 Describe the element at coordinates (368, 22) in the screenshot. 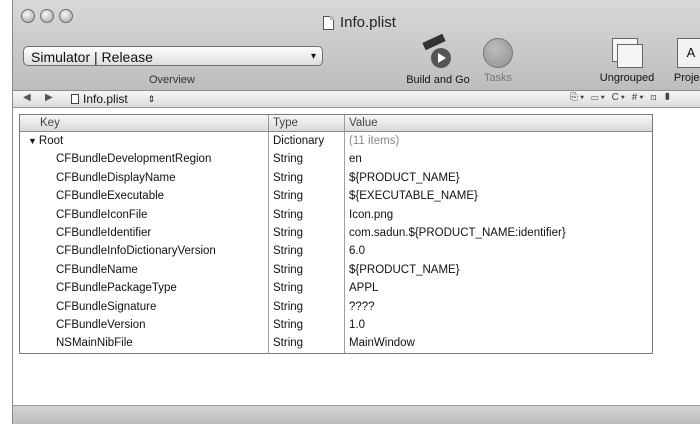

I see `window-title-text: Info.plist` at that location.